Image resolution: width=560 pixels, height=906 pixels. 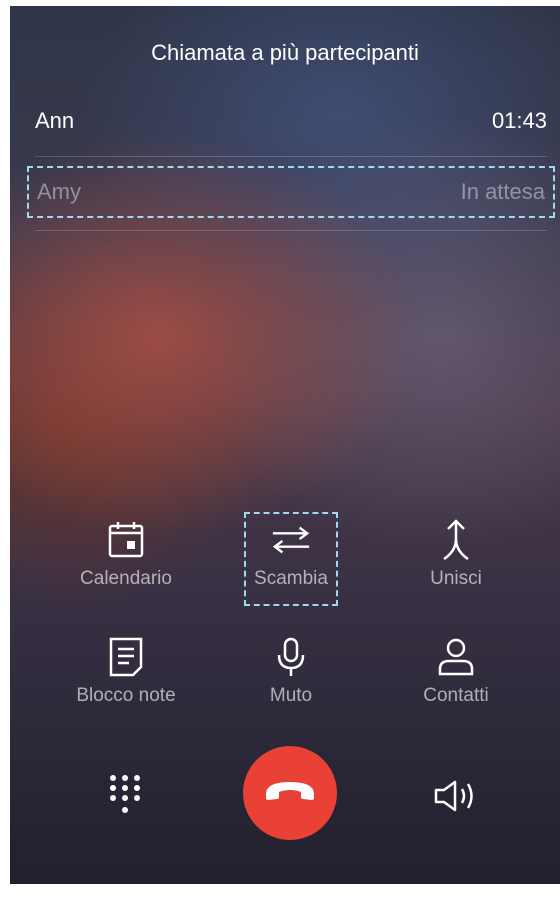 I want to click on dialpad-button, so click(x=125, y=798).